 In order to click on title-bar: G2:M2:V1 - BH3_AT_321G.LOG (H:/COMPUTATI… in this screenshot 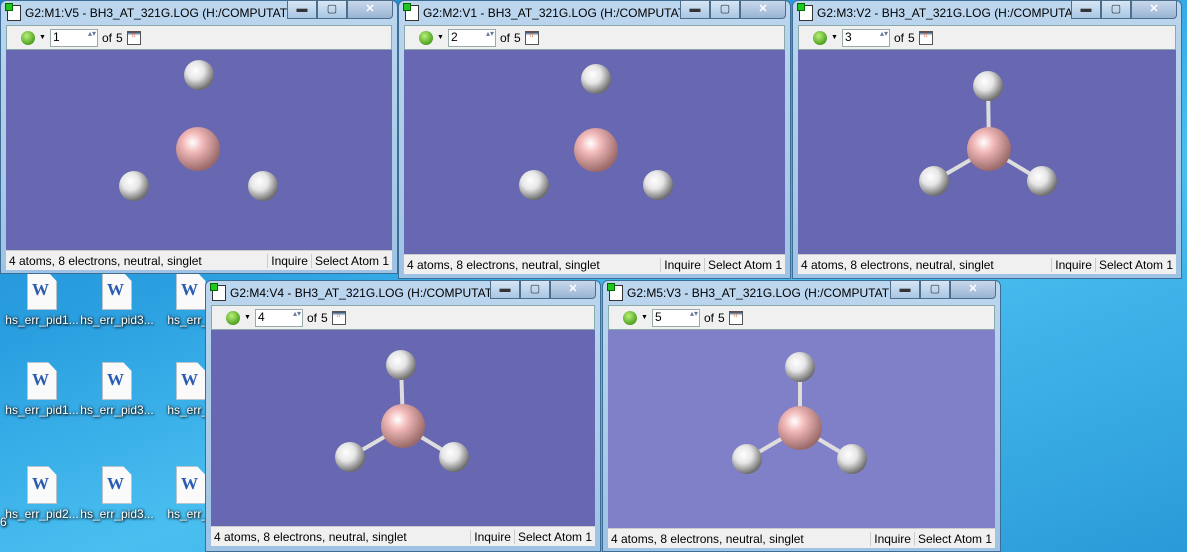, I will do `click(594, 12)`.